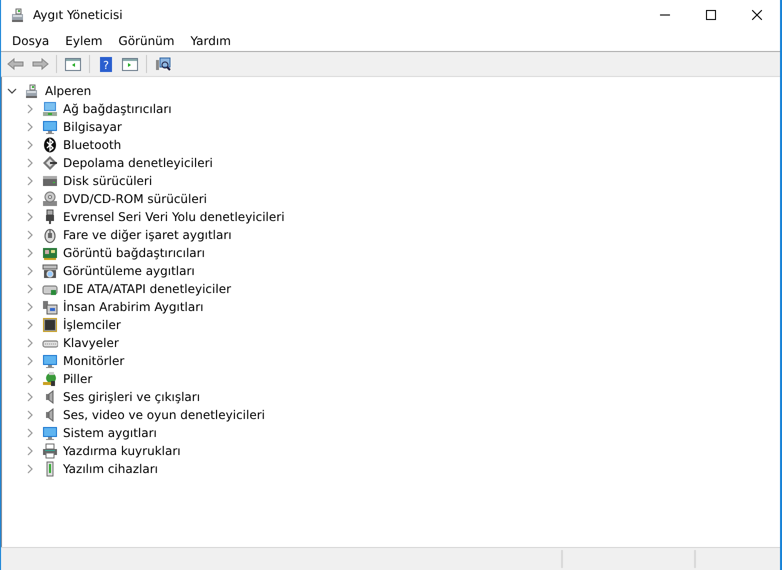 The image size is (782, 570). I want to click on tree-item: Alperen, so click(68, 91).